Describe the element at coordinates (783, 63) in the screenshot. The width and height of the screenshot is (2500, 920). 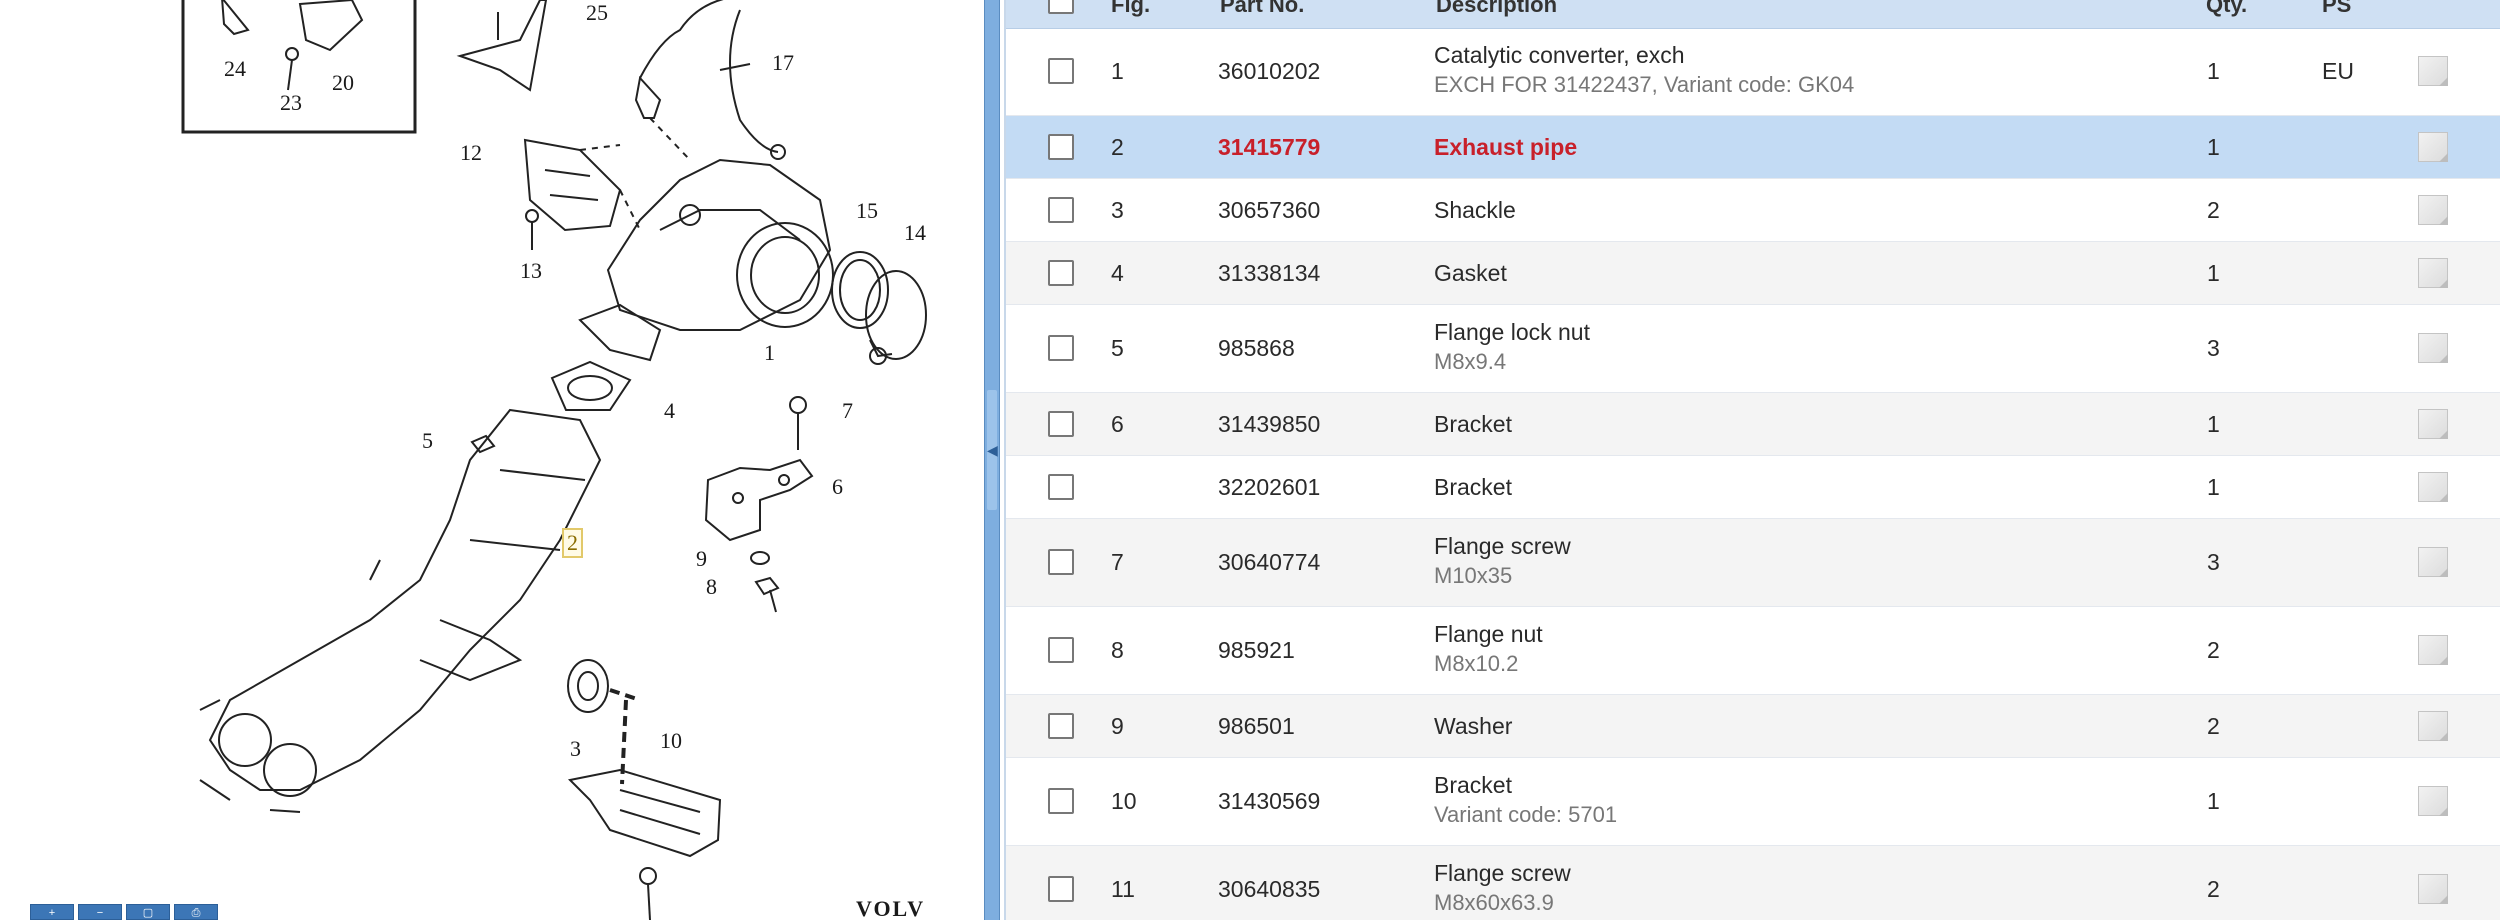
I see `diagram-callout: 17` at that location.